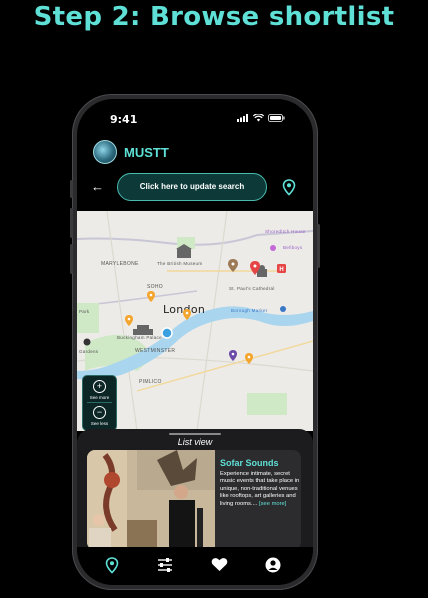 Image resolution: width=428 pixels, height=598 pixels. Describe the element at coordinates (105, 152) in the screenshot. I see `app-logo` at that location.